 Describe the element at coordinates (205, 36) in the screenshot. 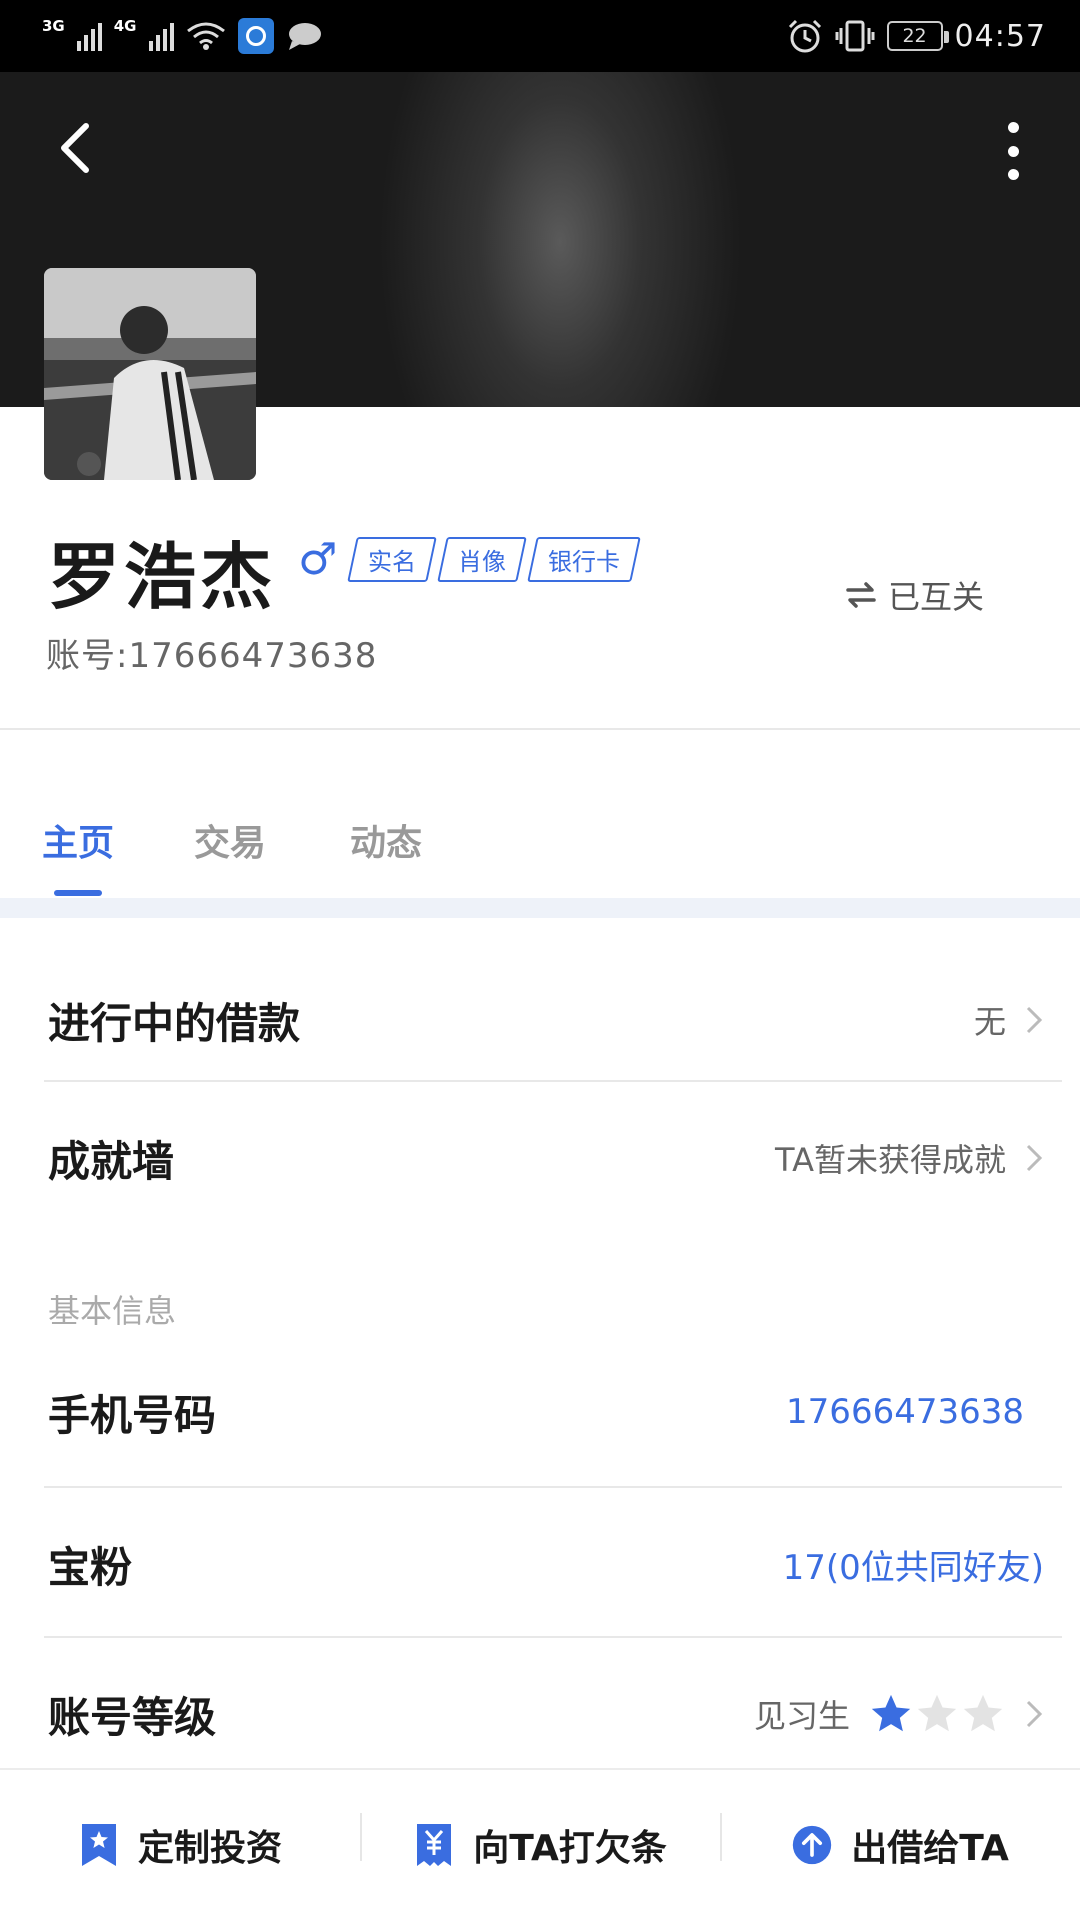

I see `wifi-icon` at that location.